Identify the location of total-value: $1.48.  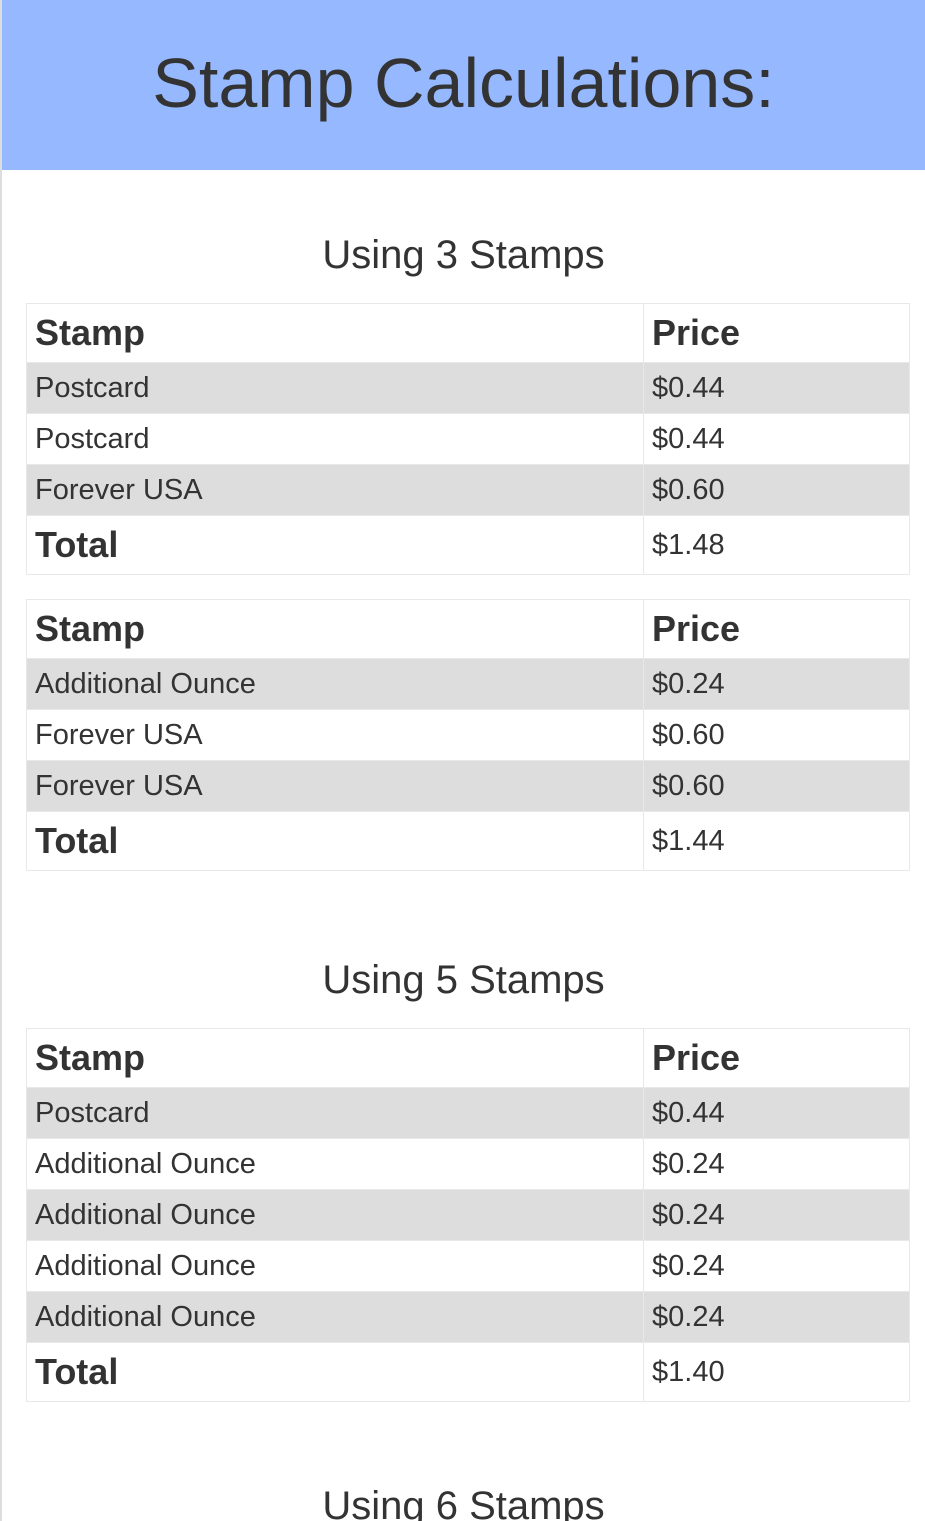
(776, 545).